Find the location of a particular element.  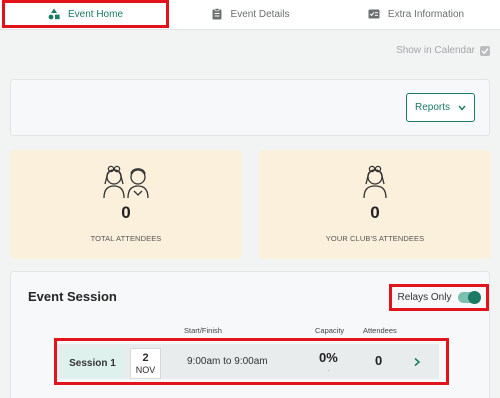

session-capacity: 0% is located at coordinates (328, 357).